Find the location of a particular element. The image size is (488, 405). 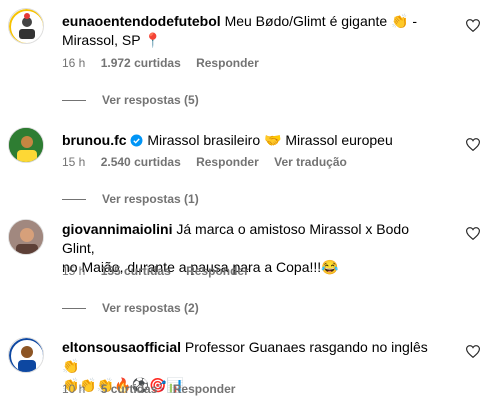

likes-count: 155 curtidas is located at coordinates (136, 271).